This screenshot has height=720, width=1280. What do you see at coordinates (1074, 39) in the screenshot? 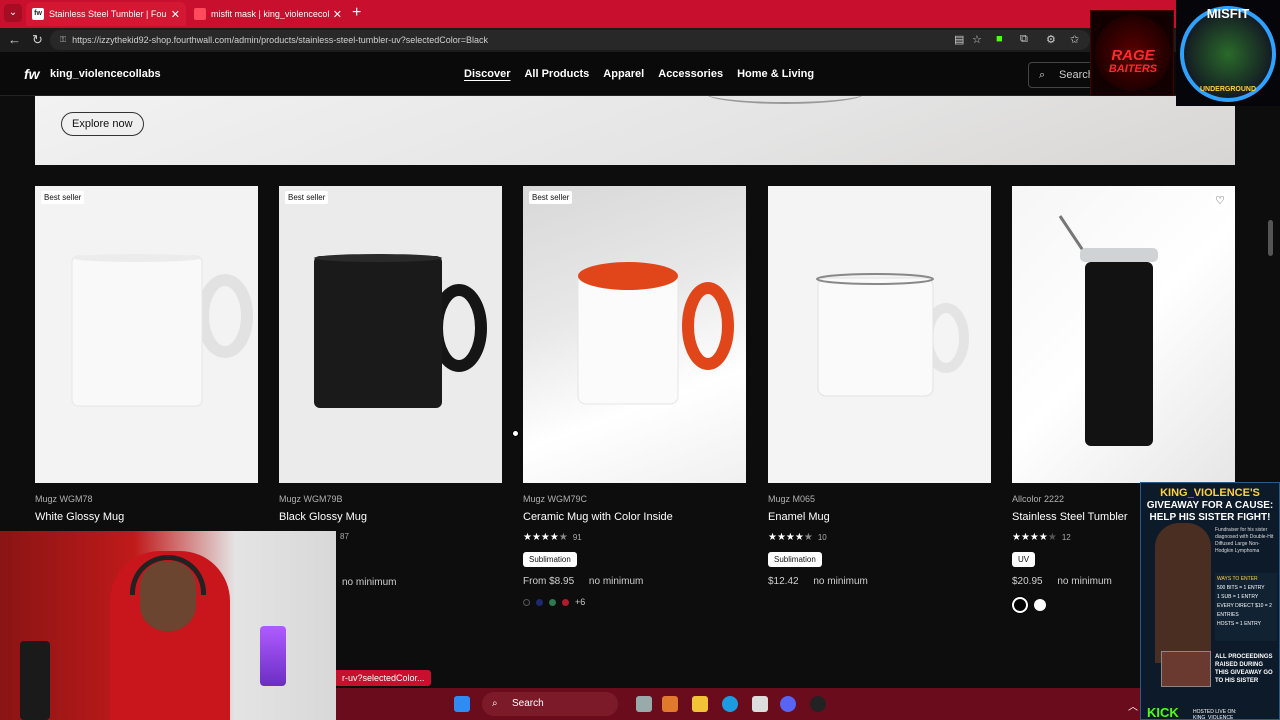
I see `favorites-icon: ✩` at bounding box center [1074, 39].